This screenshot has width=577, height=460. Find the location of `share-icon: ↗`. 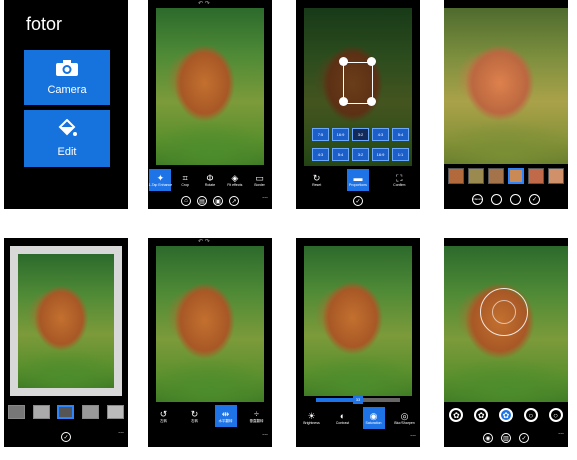

share-icon: ↗ is located at coordinates (234, 201).